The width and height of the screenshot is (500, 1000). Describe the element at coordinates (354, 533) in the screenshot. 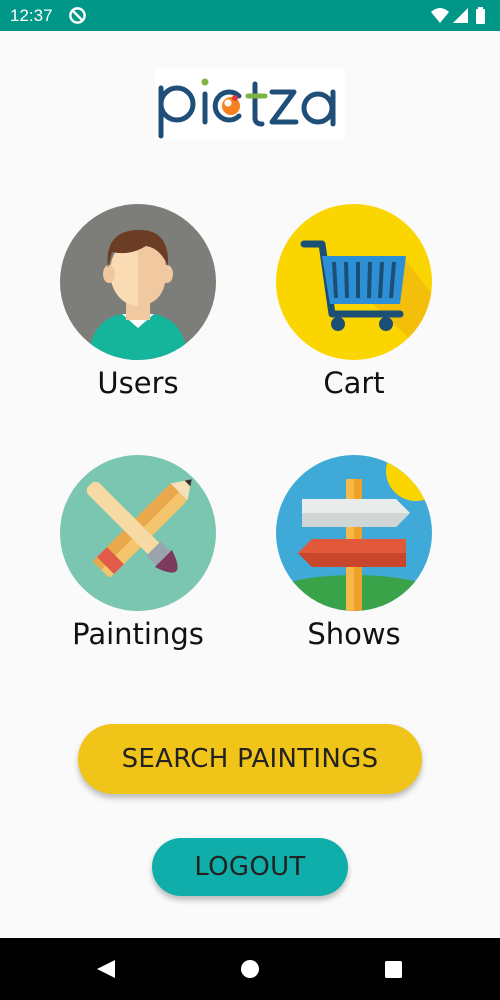

I see `shows-icon` at that location.